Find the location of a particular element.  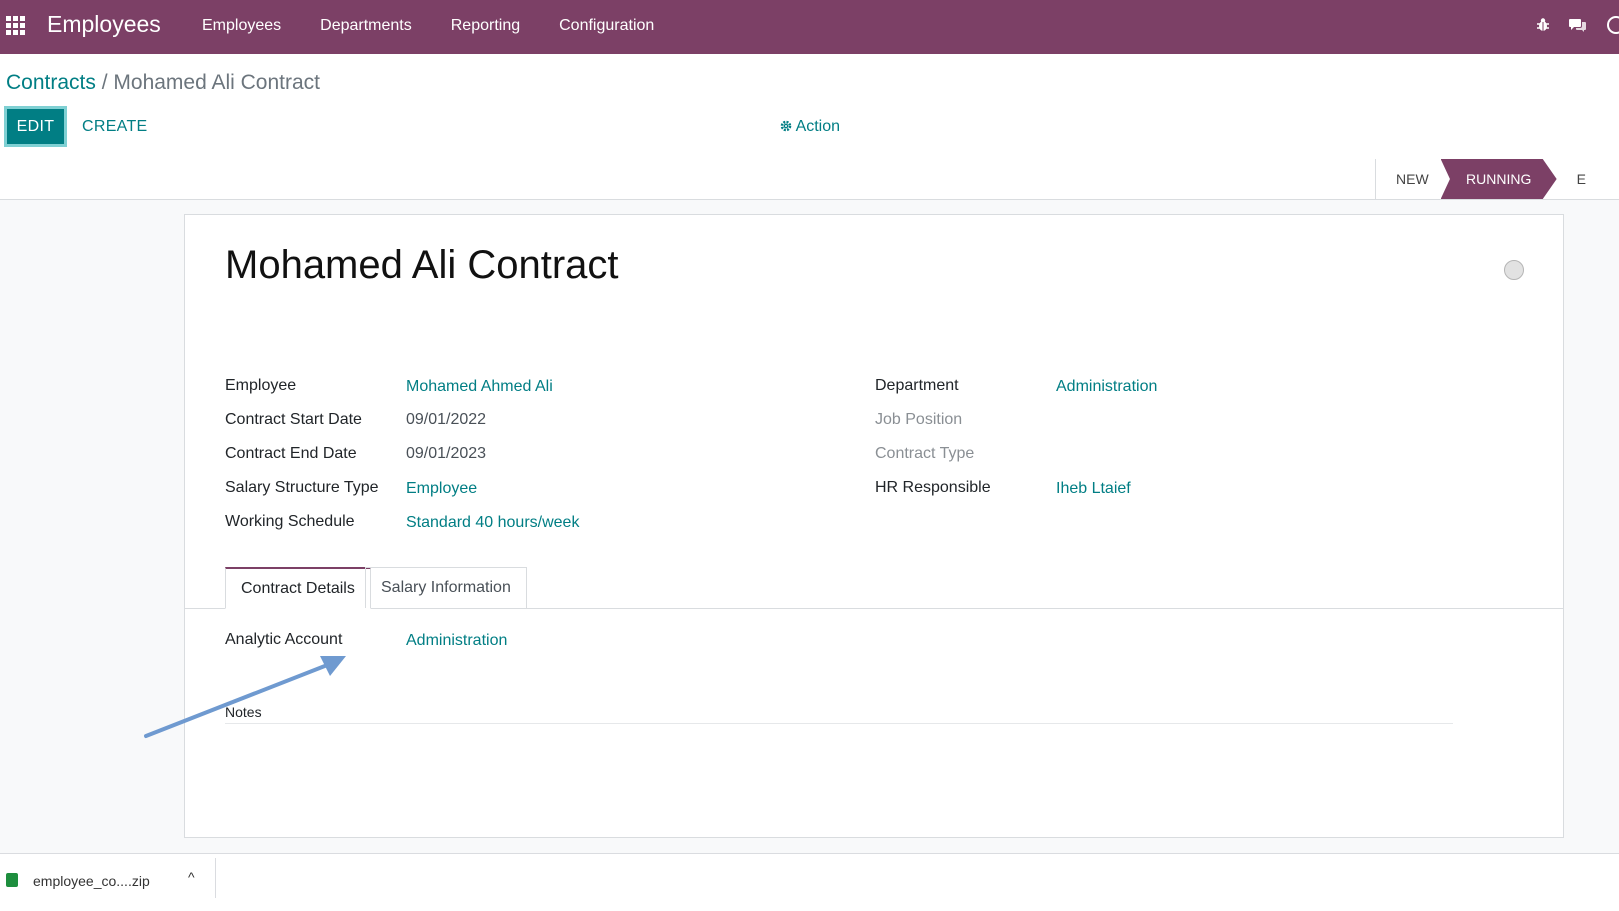

download-filename: employee_co....zip is located at coordinates (91, 881).